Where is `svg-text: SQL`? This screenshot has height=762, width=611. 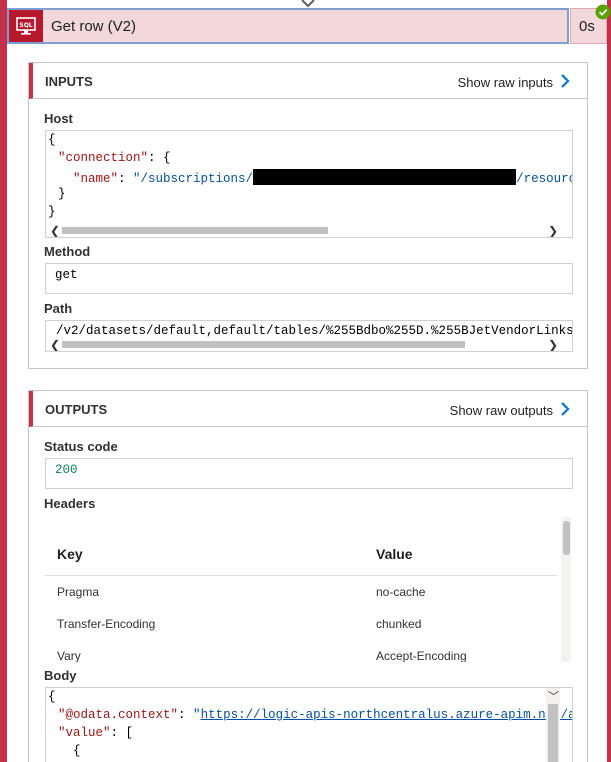
svg-text: SQL is located at coordinates (25, 25).